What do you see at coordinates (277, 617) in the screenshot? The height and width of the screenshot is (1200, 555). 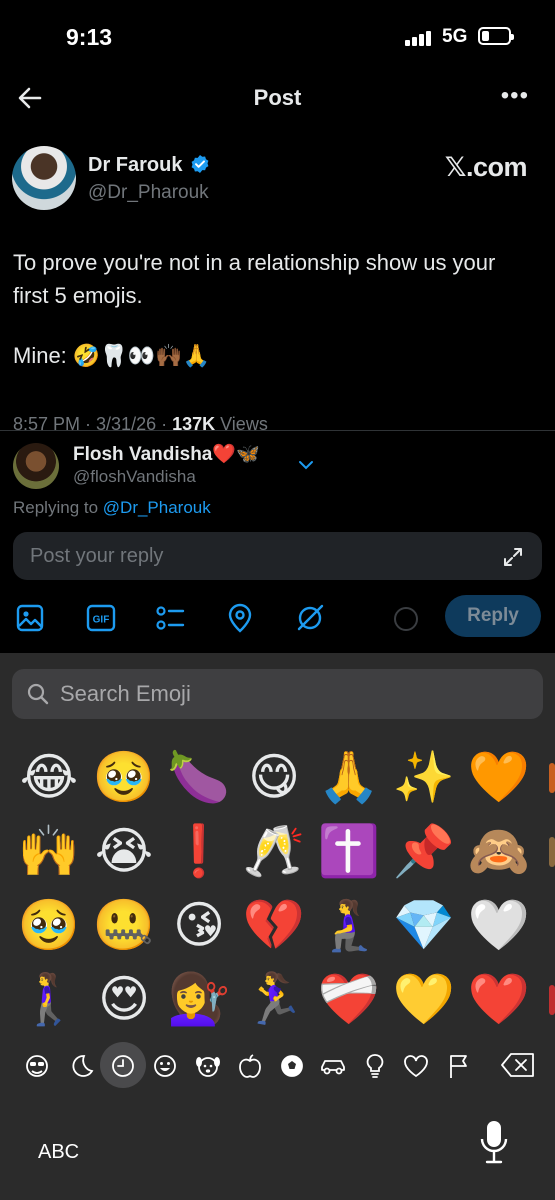 I see `composer-toolbar: GIF Reply` at bounding box center [277, 617].